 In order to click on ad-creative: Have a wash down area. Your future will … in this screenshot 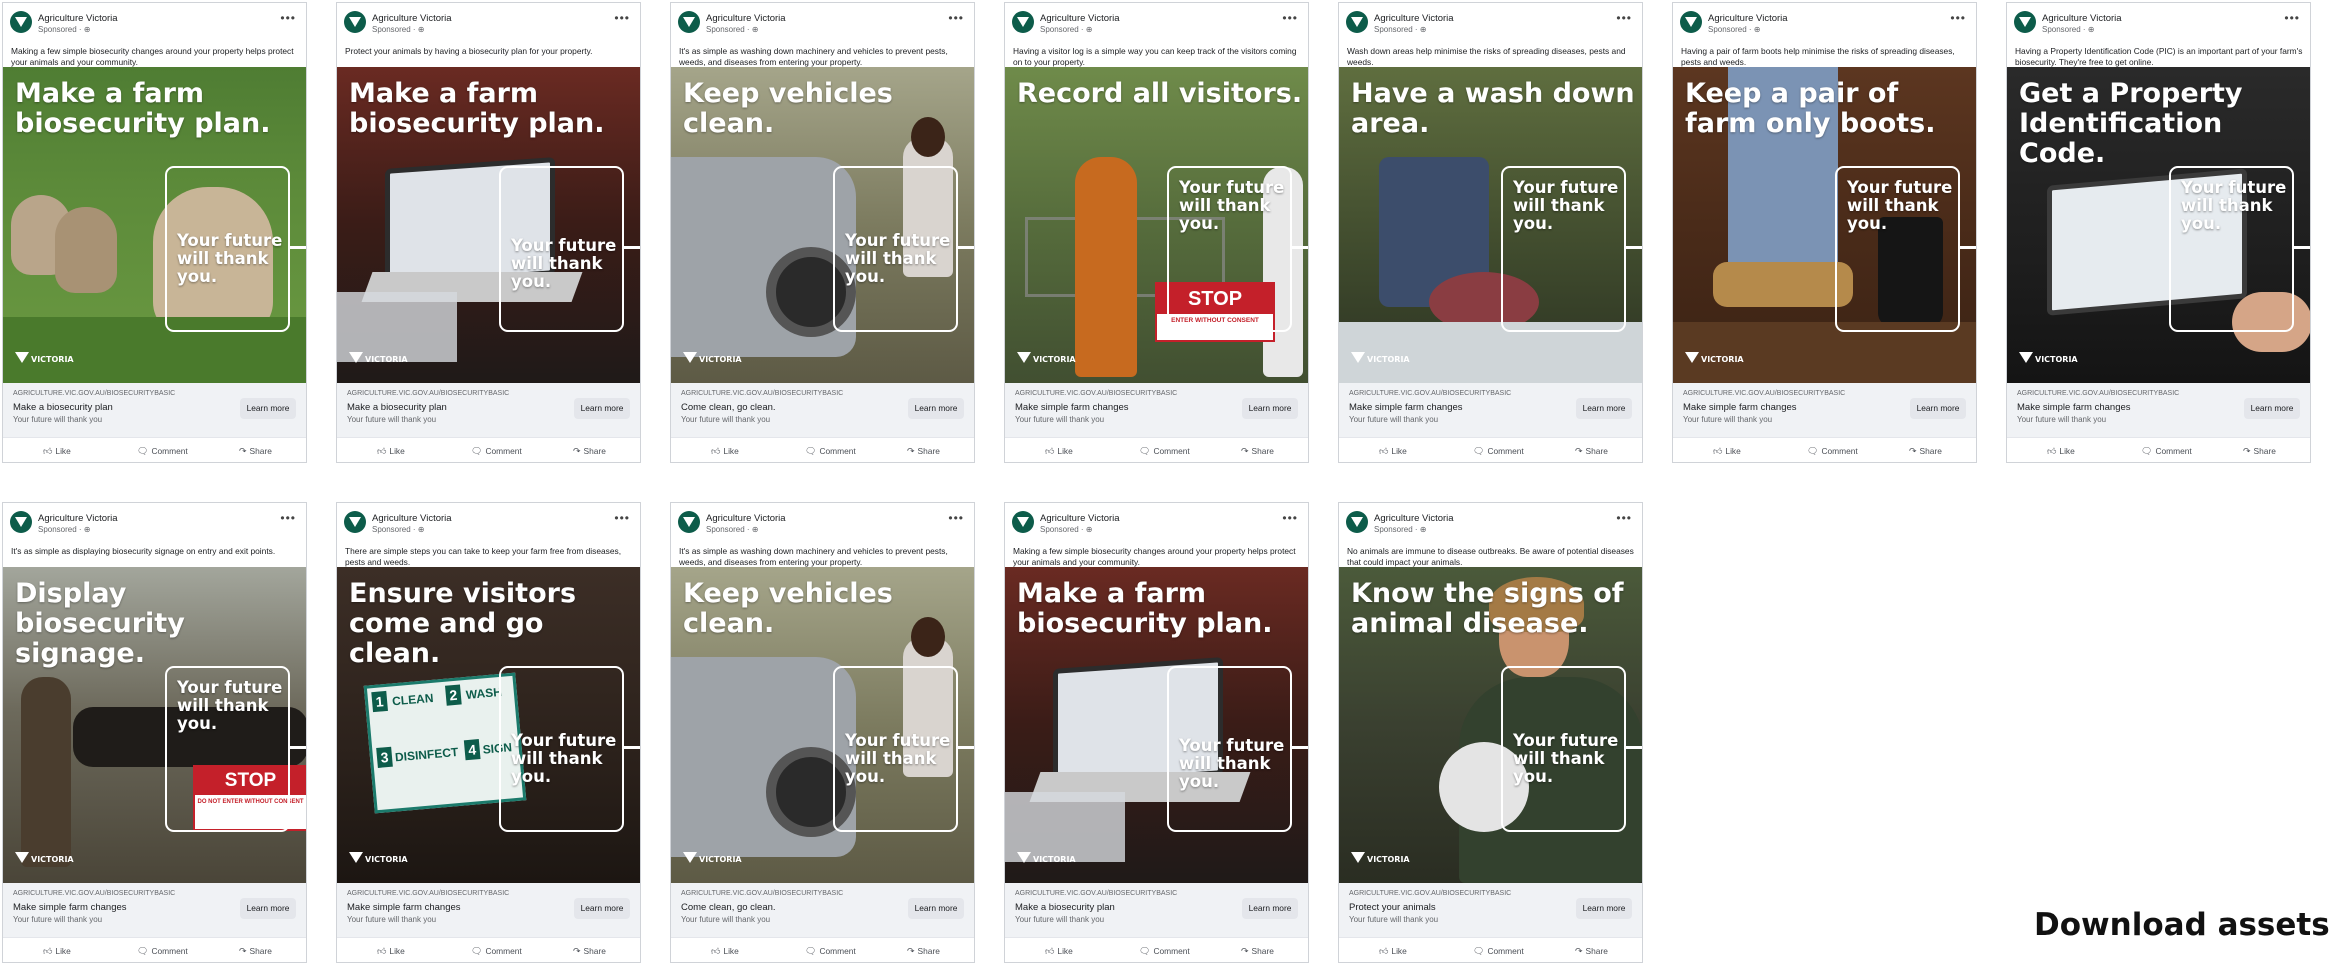, I will do `click(1490, 225)`.